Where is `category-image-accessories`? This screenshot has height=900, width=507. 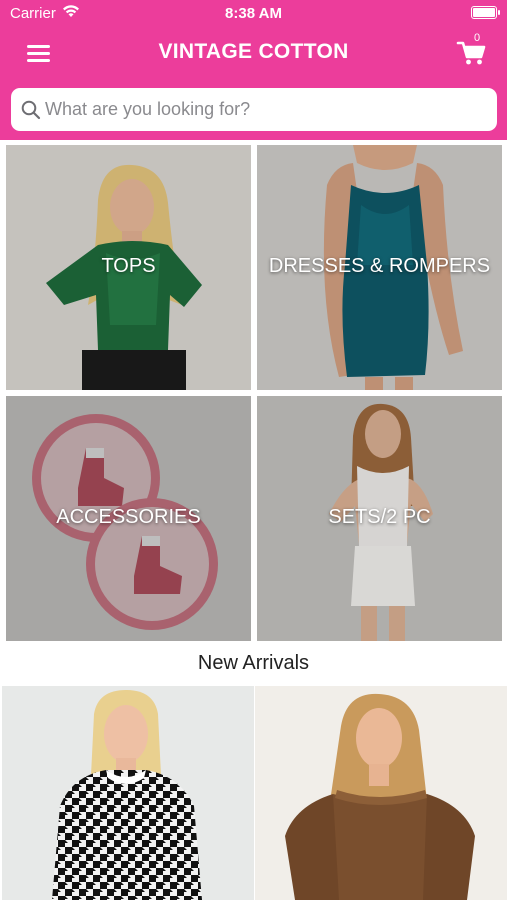 category-image-accessories is located at coordinates (128, 518).